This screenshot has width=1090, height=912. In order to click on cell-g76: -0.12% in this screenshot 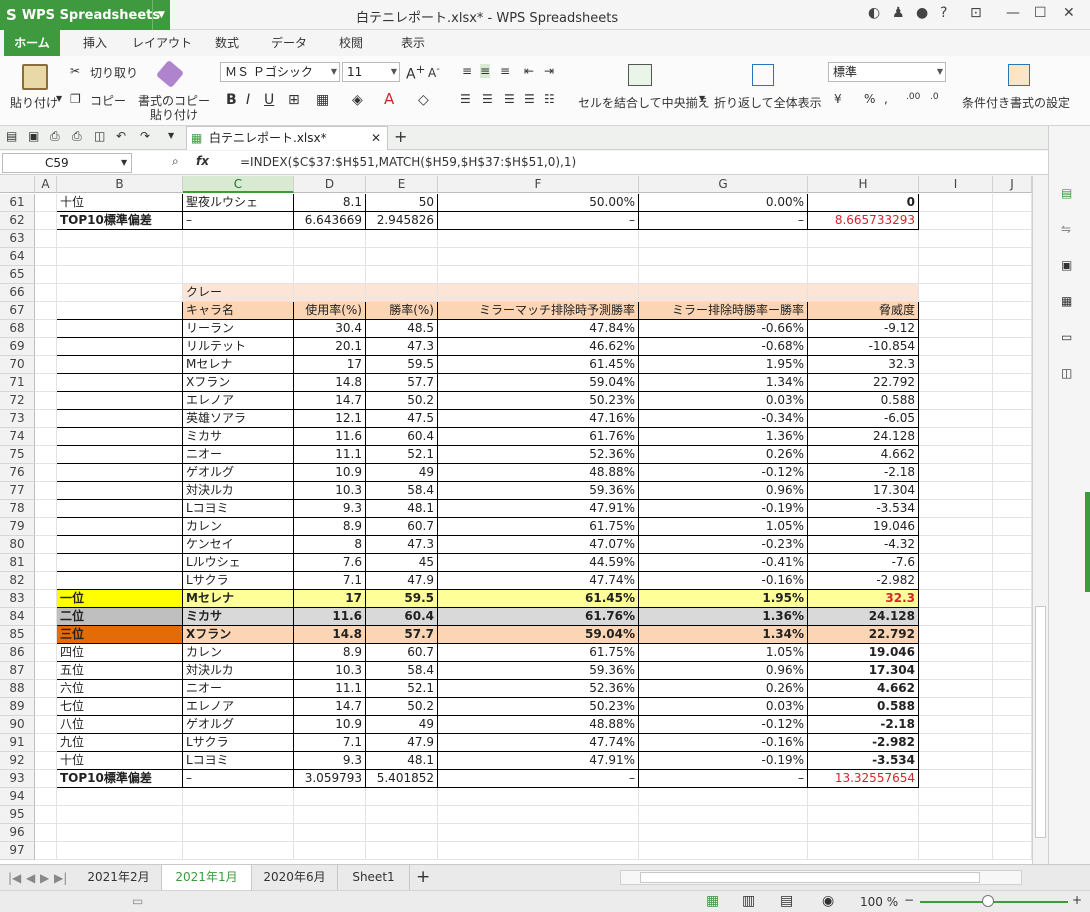, I will do `click(723, 473)`.